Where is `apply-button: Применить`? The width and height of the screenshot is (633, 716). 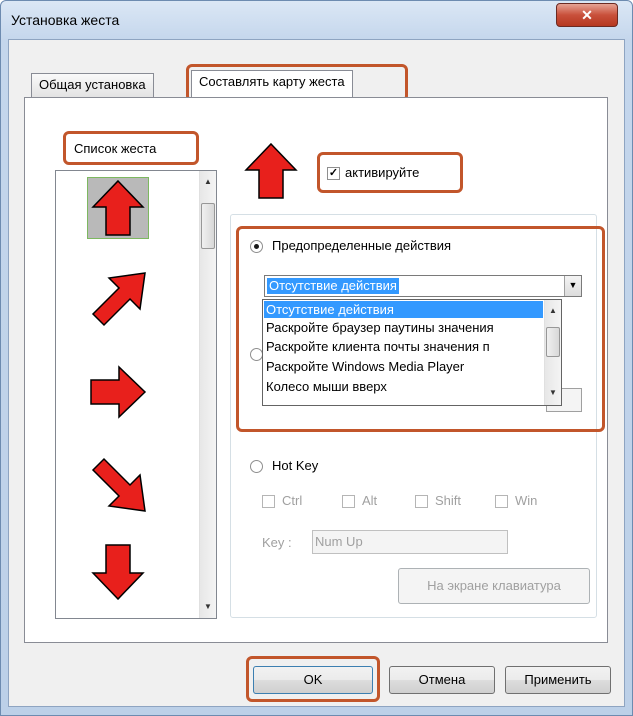
apply-button: Применить is located at coordinates (558, 680).